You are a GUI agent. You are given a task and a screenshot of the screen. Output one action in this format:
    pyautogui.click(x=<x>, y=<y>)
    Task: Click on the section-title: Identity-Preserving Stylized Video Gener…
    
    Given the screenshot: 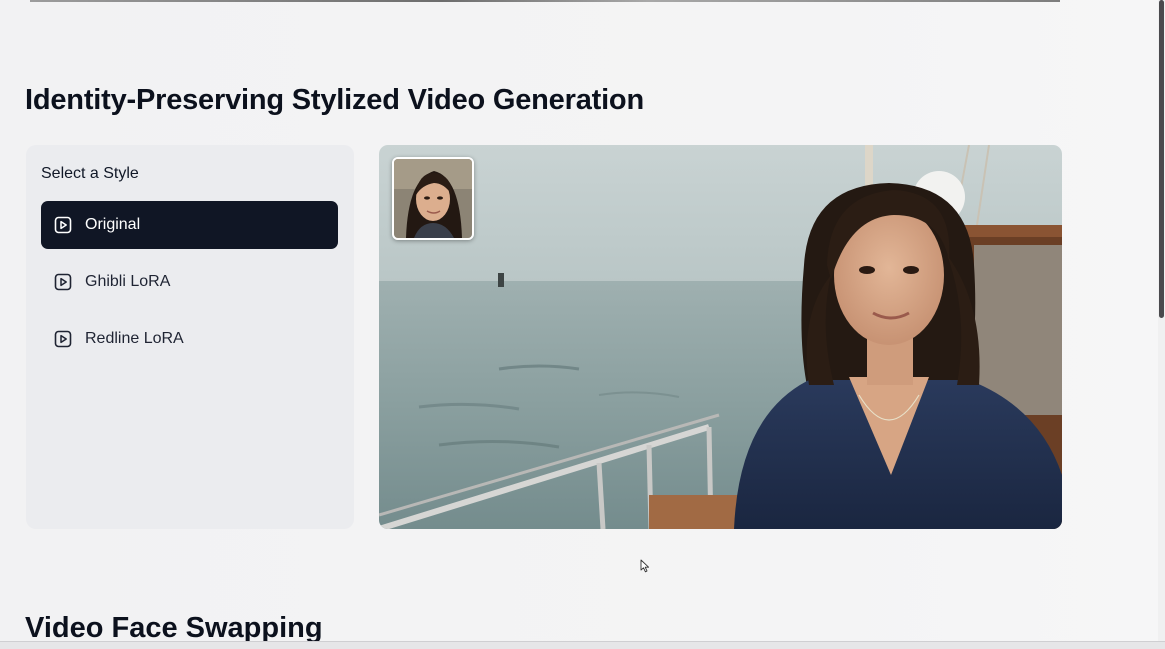 What is the action you would take?
    pyautogui.click(x=334, y=100)
    